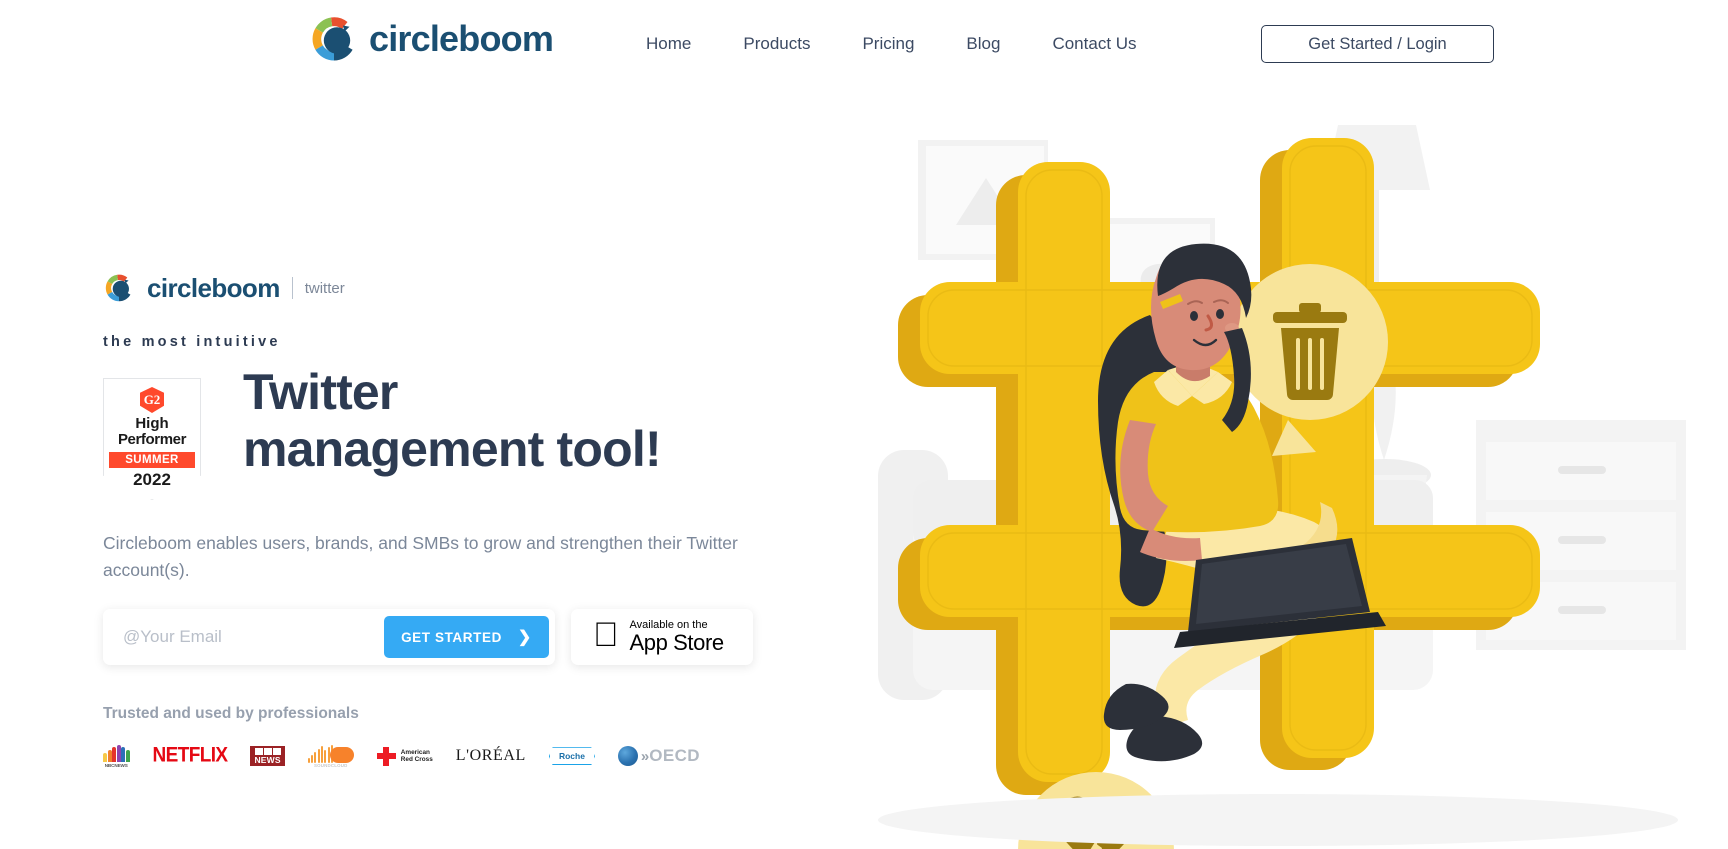 This screenshot has height=849, width=1728. What do you see at coordinates (1094, 44) in the screenshot?
I see `nav-item-contact-us: Contact Us` at bounding box center [1094, 44].